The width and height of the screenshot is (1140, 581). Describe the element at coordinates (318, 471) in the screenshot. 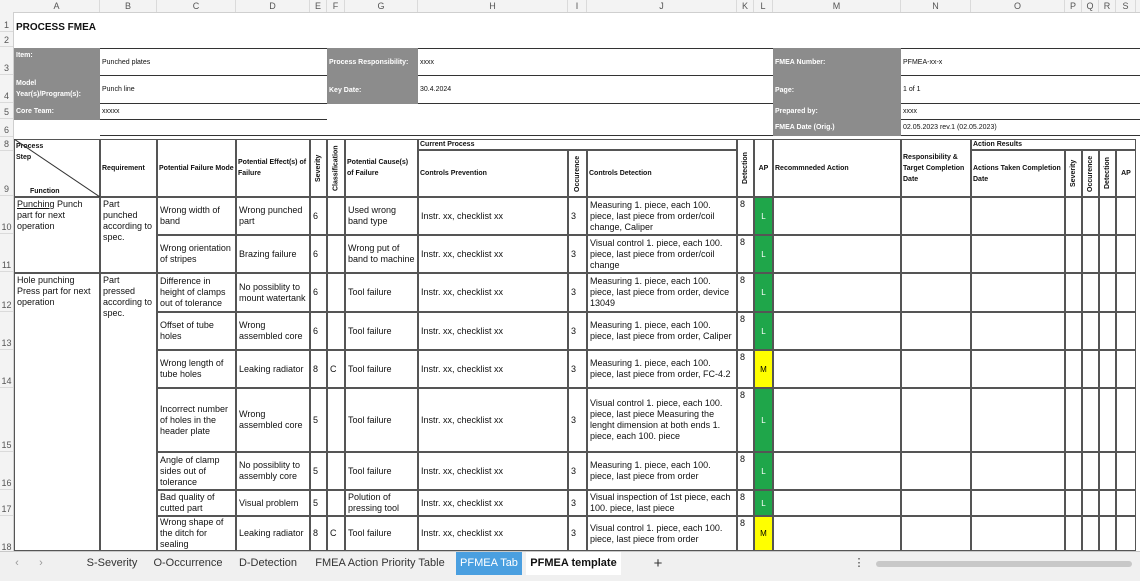

I see `severity-cell: 5` at that location.